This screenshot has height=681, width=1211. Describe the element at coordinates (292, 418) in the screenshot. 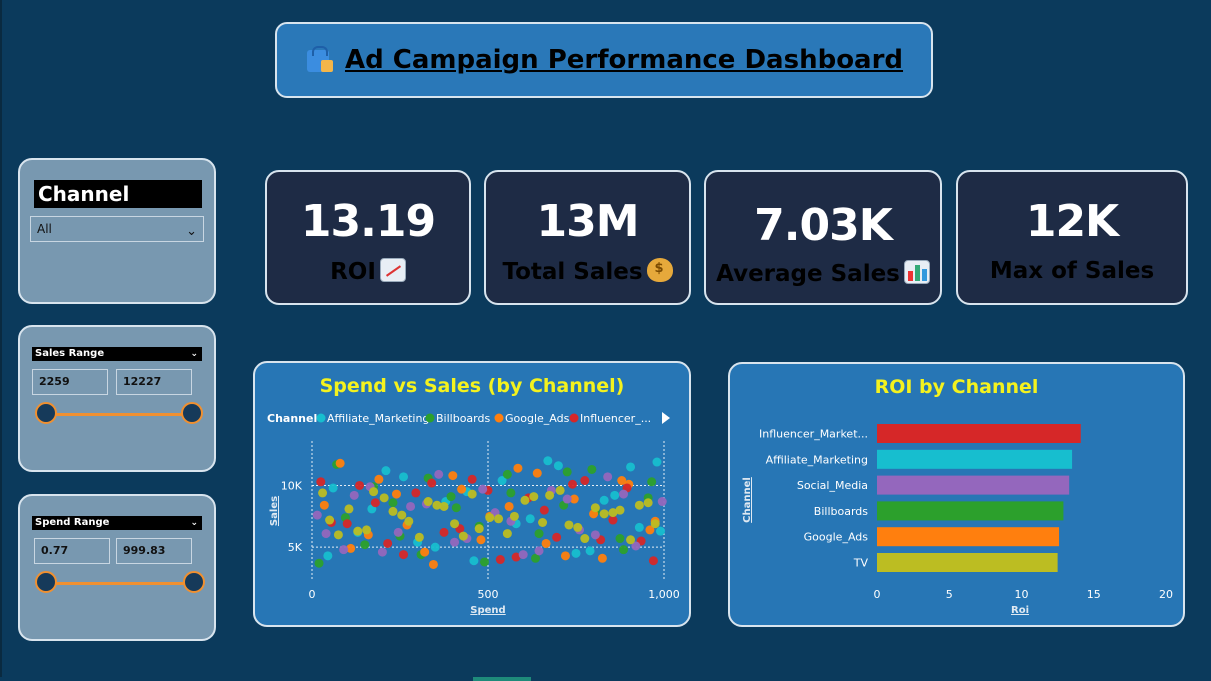

I see `legend-title: Channel` at that location.